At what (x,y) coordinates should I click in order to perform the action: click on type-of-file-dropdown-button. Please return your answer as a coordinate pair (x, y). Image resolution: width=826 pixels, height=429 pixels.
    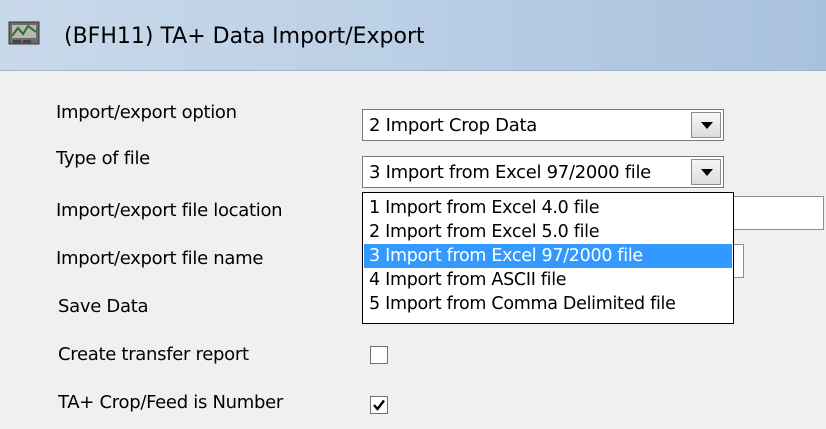
    Looking at the image, I should click on (706, 172).